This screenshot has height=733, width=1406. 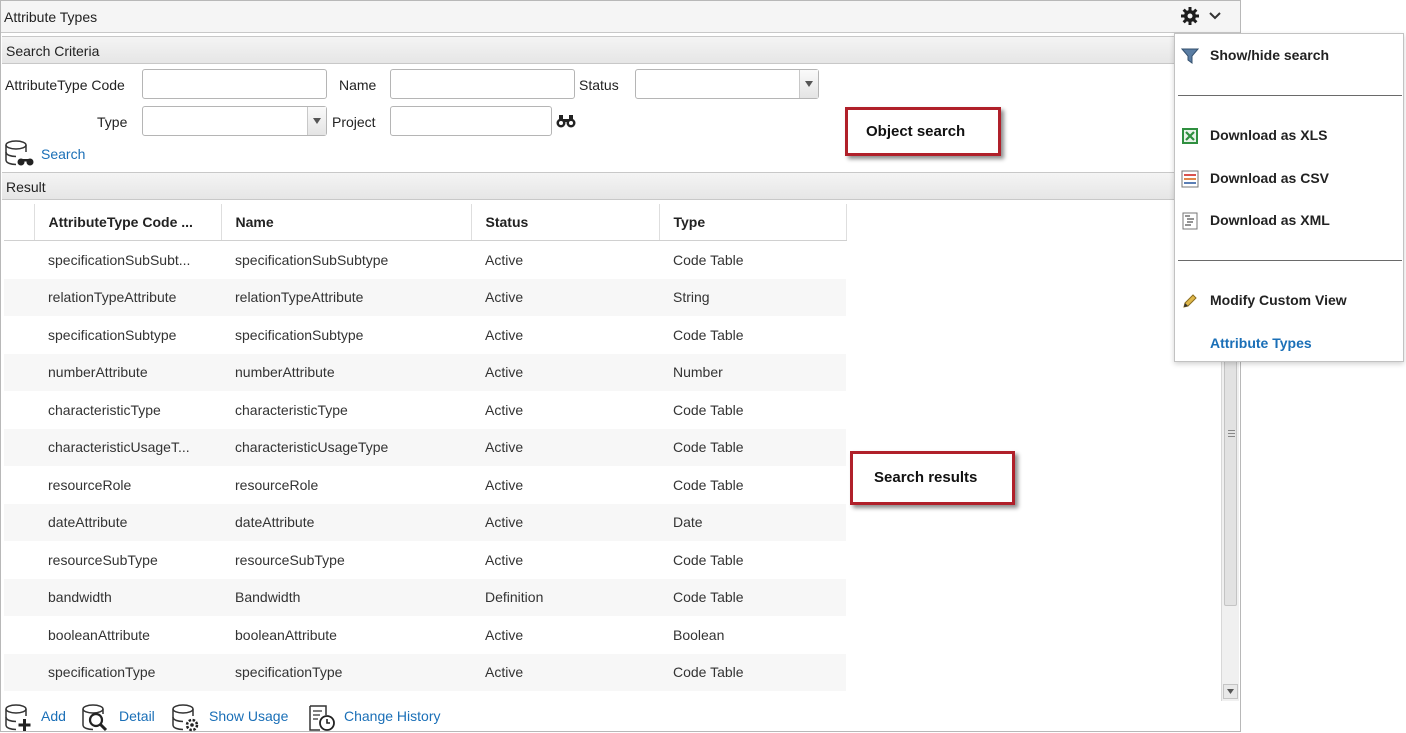 I want to click on menu-item-show-hide-search: Show/hide search, so click(x=1289, y=56).